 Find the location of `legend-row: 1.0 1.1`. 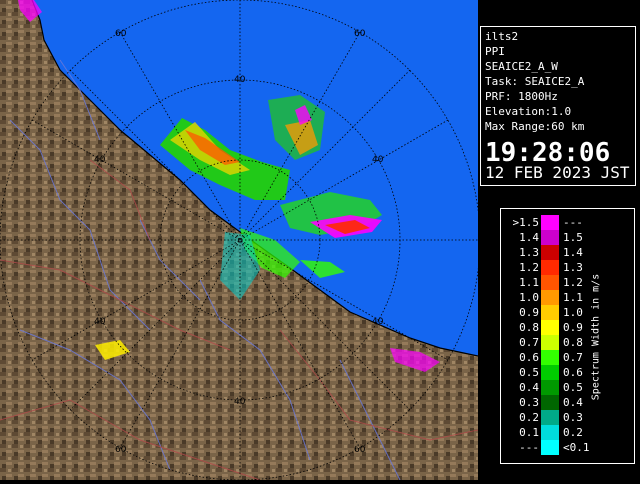

legend-row: 1.0 1.1 is located at coordinates (567, 297).